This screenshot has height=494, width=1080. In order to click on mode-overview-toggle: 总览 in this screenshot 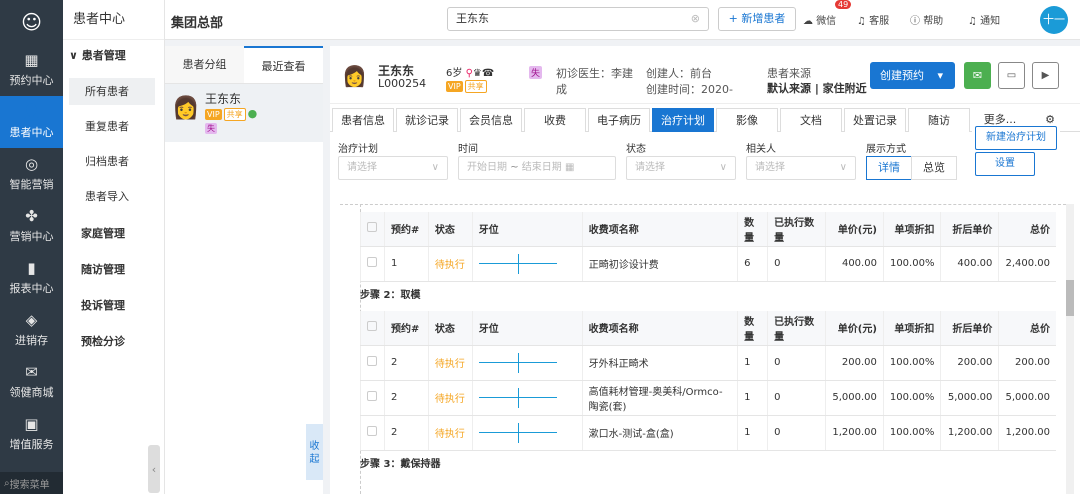, I will do `click(934, 168)`.